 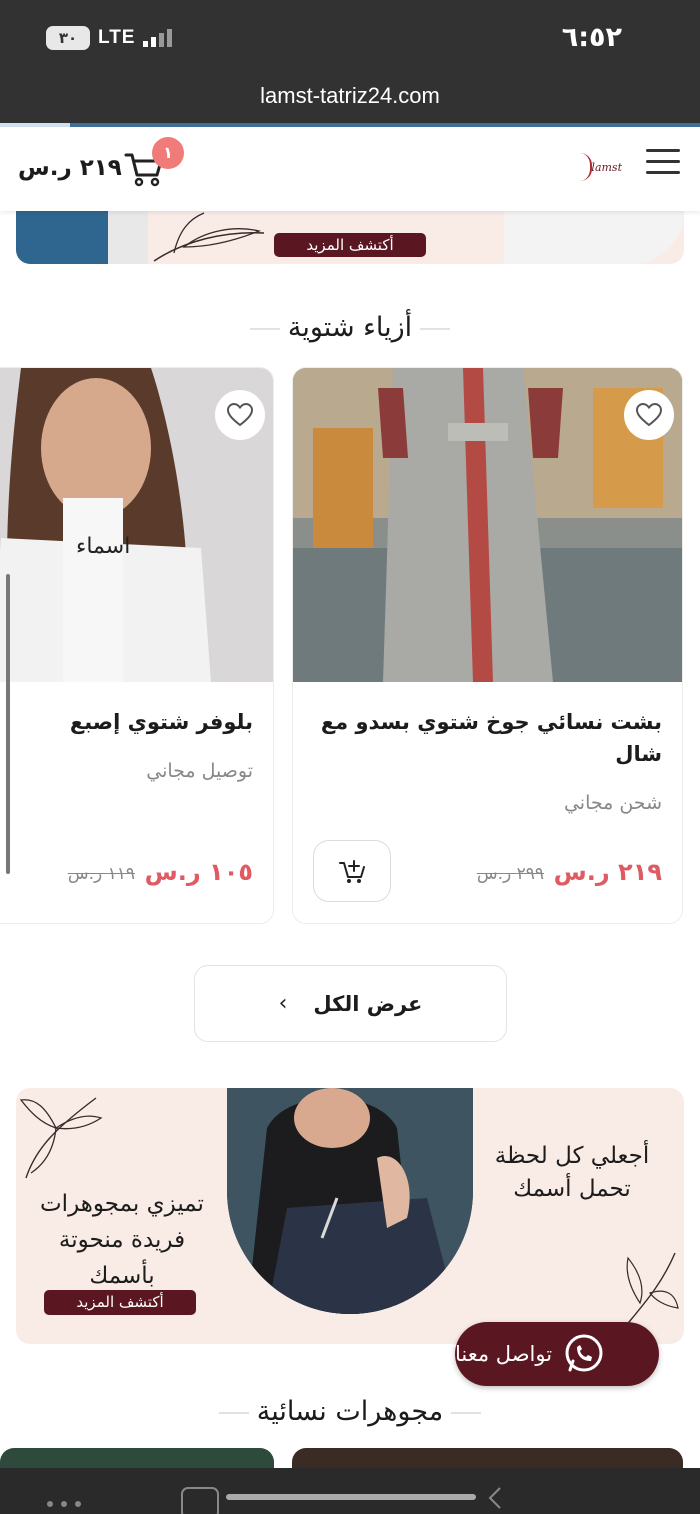 I want to click on browser-toolbar, so click(x=350, y=1491).